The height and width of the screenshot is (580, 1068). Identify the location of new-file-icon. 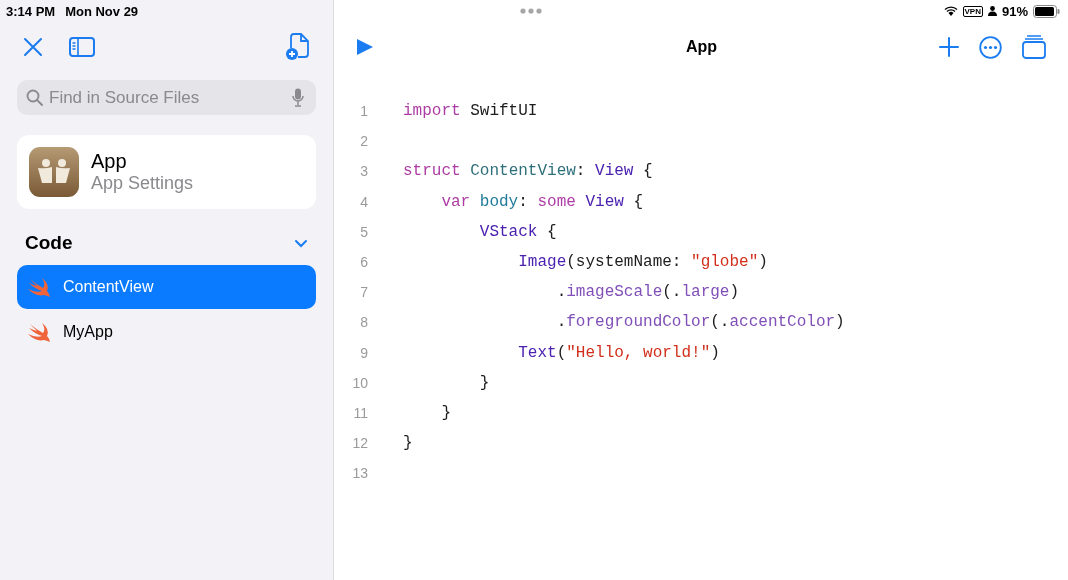
(298, 47).